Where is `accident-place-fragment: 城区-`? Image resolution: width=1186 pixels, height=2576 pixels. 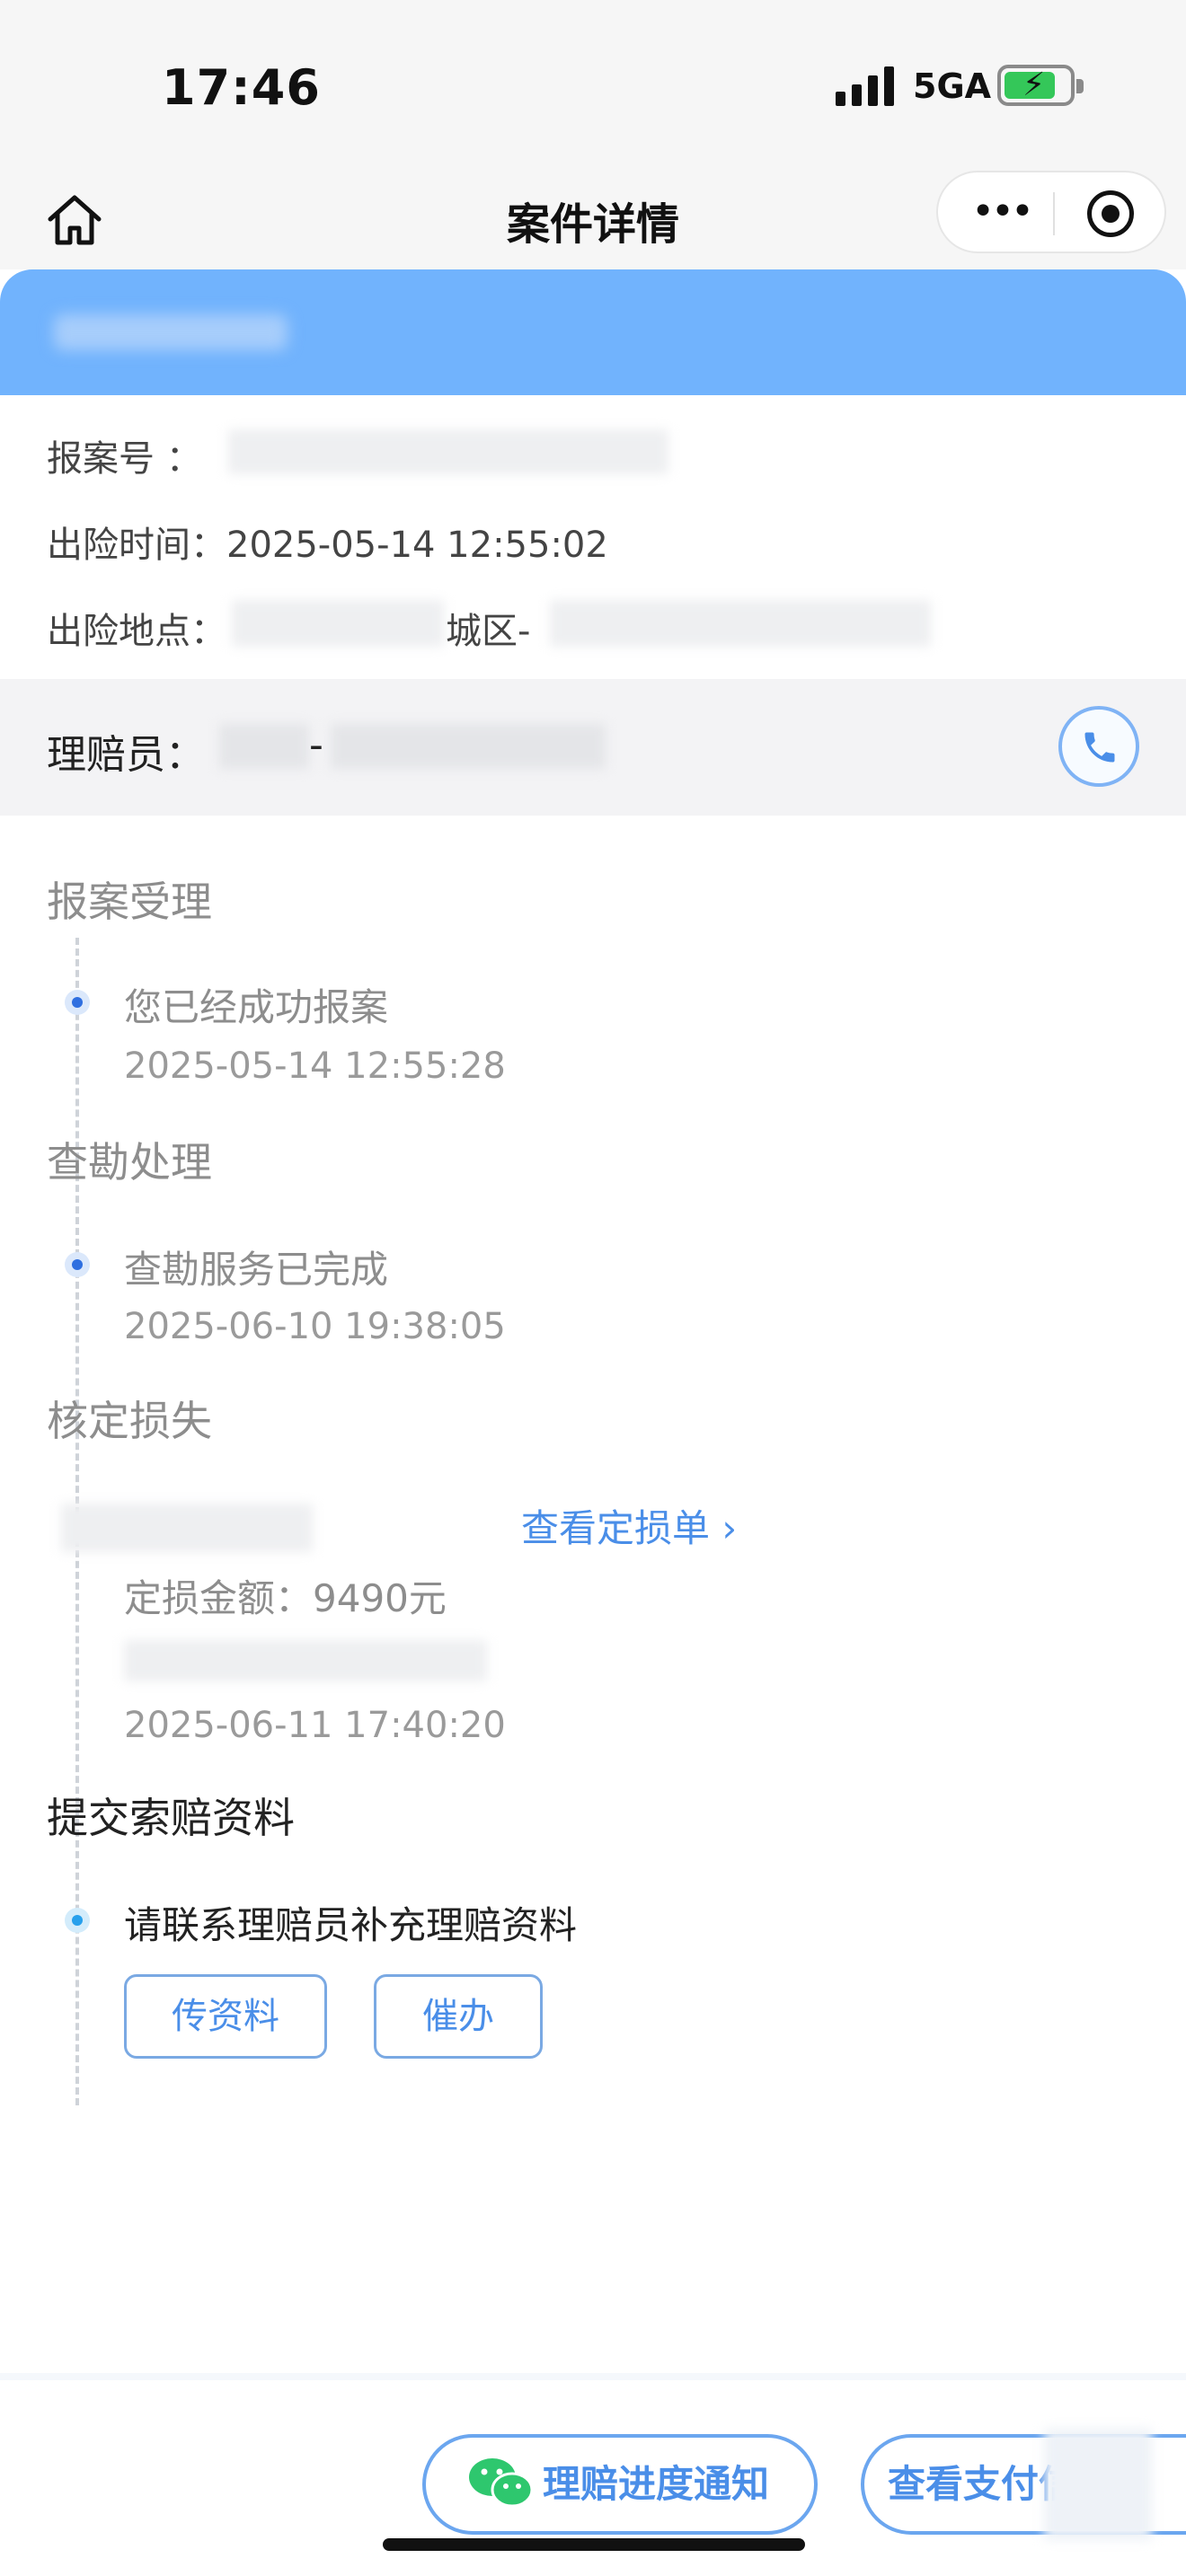
accident-place-fragment: 城区- is located at coordinates (489, 631).